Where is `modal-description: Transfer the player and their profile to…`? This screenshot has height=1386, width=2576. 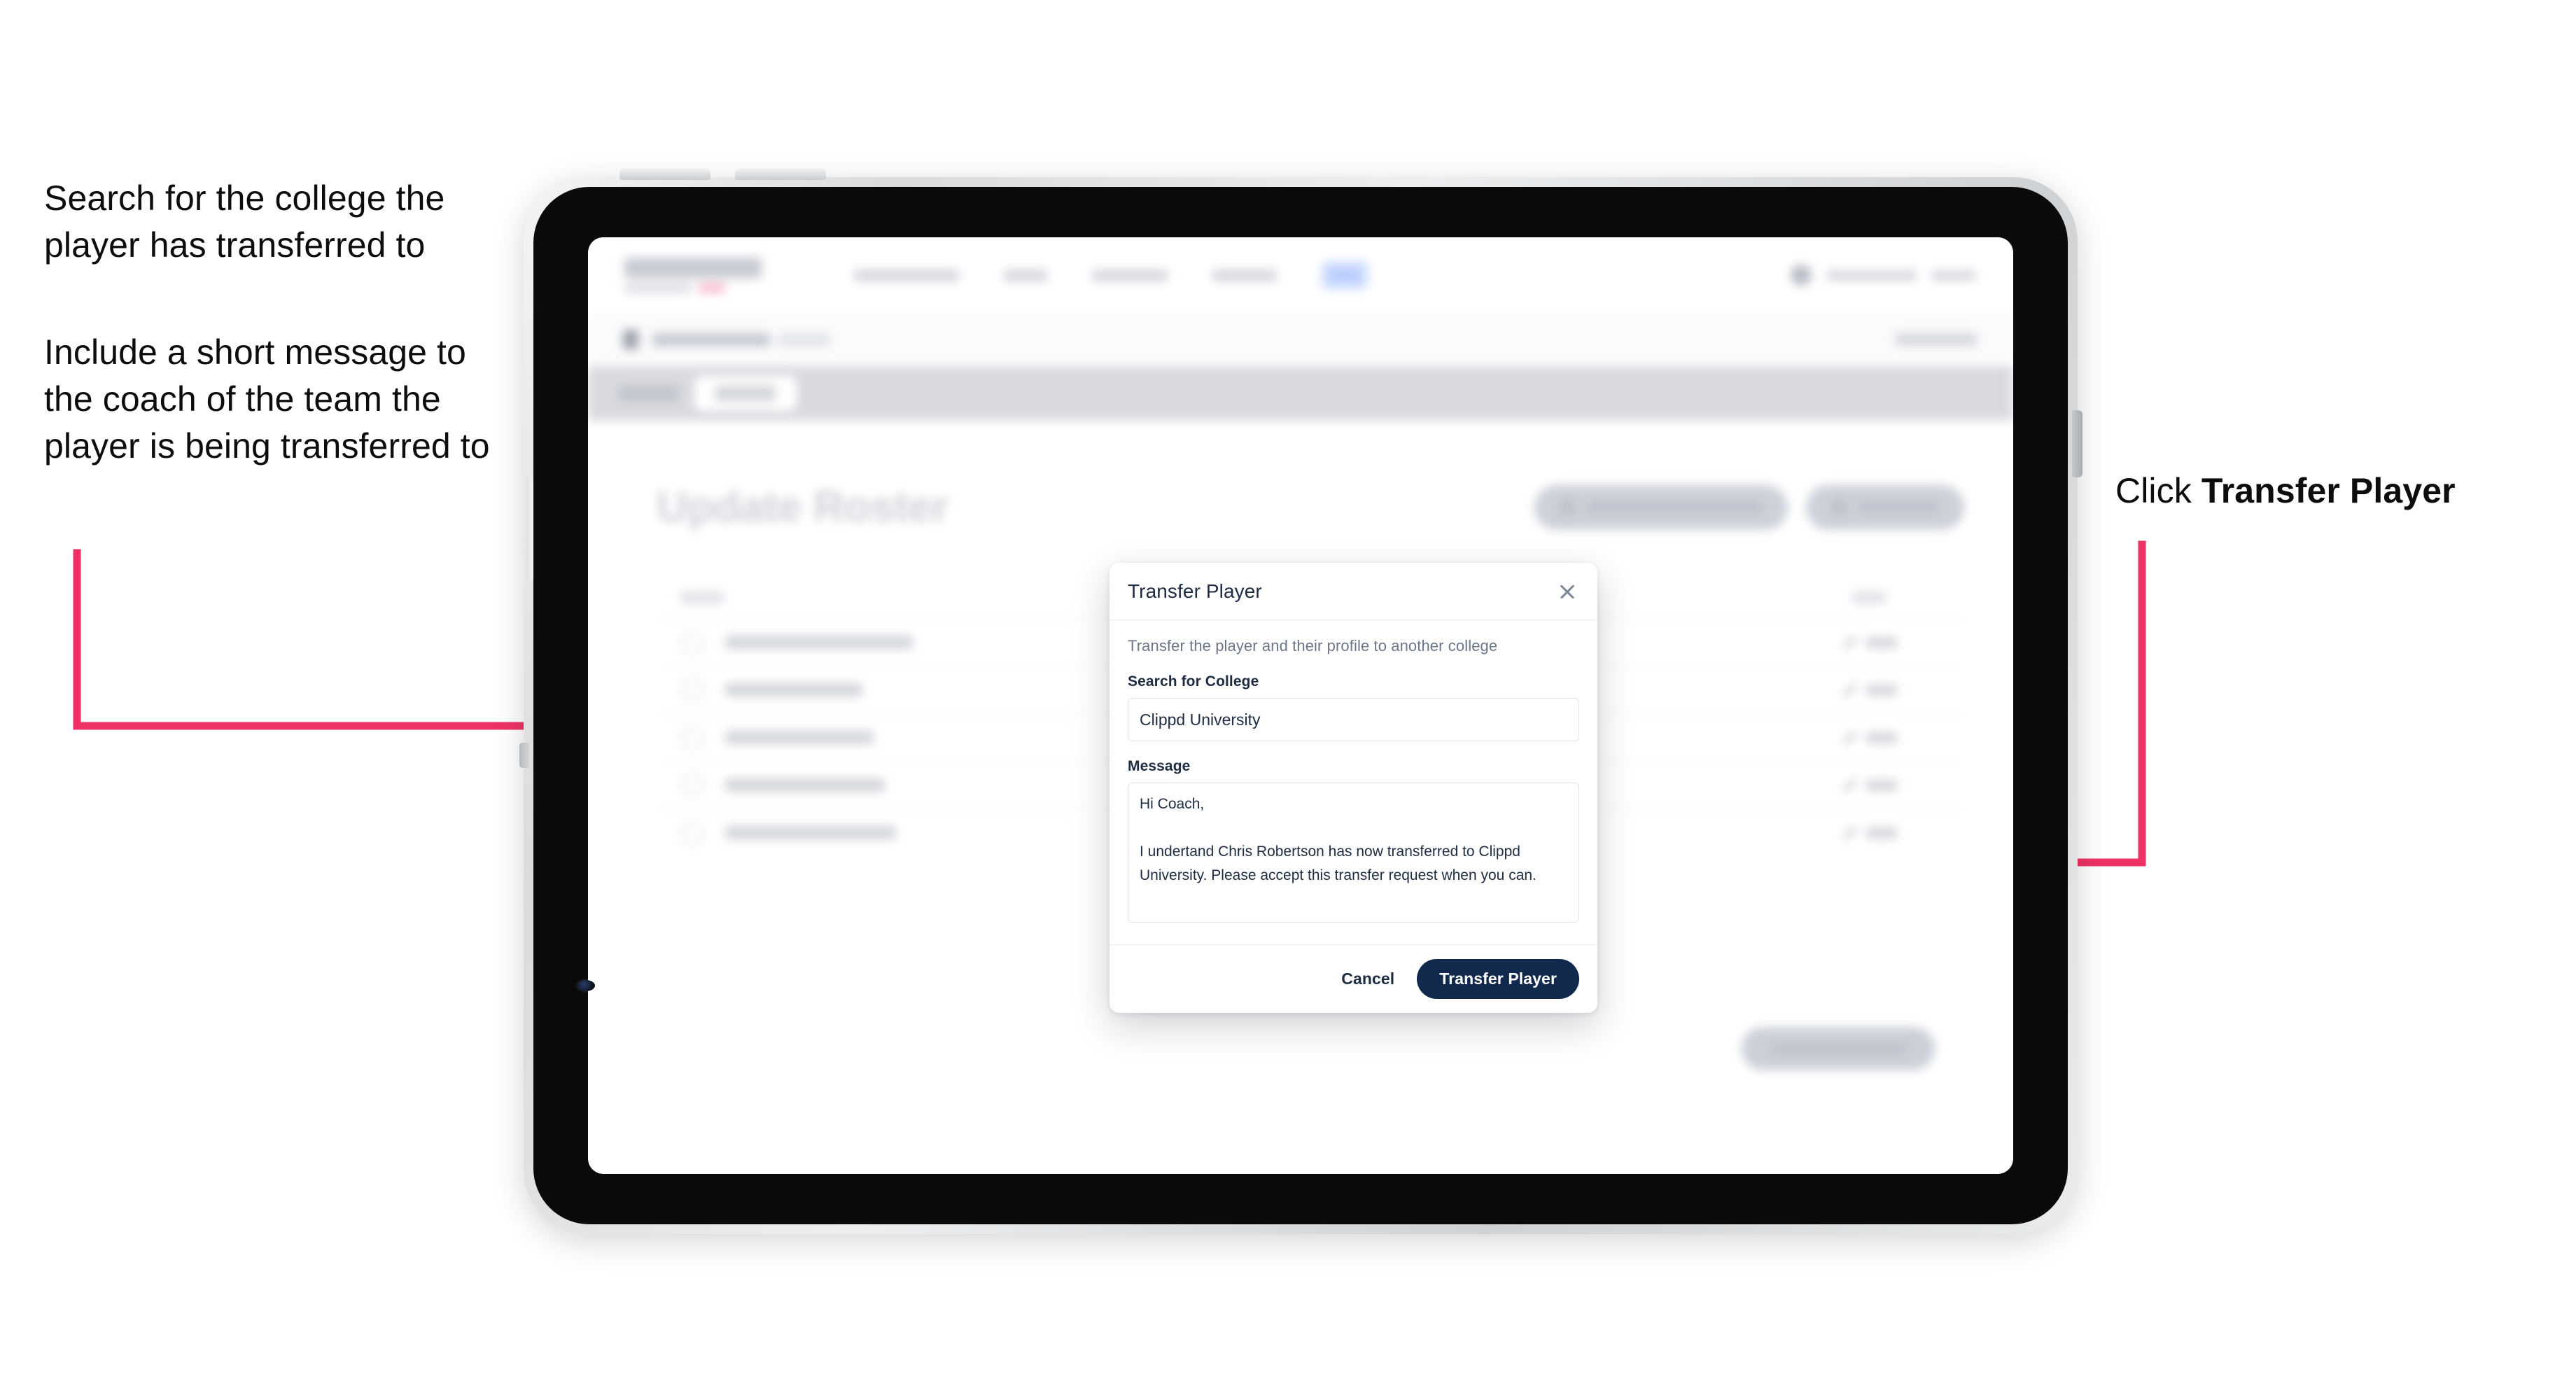 modal-description: Transfer the player and their profile to… is located at coordinates (1313, 645).